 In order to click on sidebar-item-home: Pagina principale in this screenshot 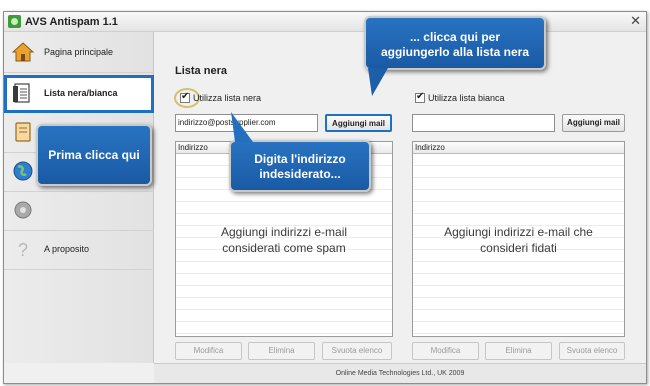, I will do `click(79, 53)`.